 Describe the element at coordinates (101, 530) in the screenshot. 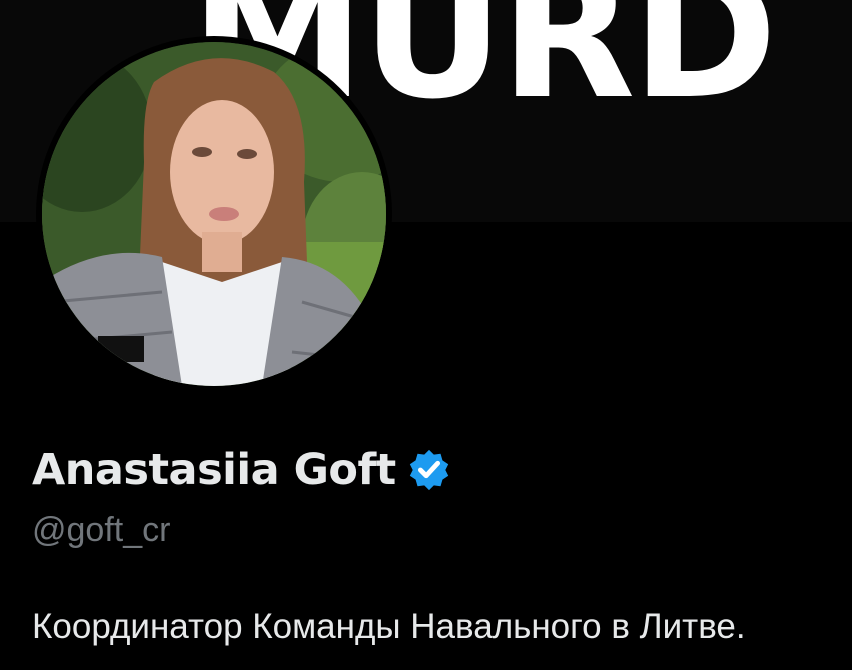

I see `profile-handle: @goft_cr` at that location.